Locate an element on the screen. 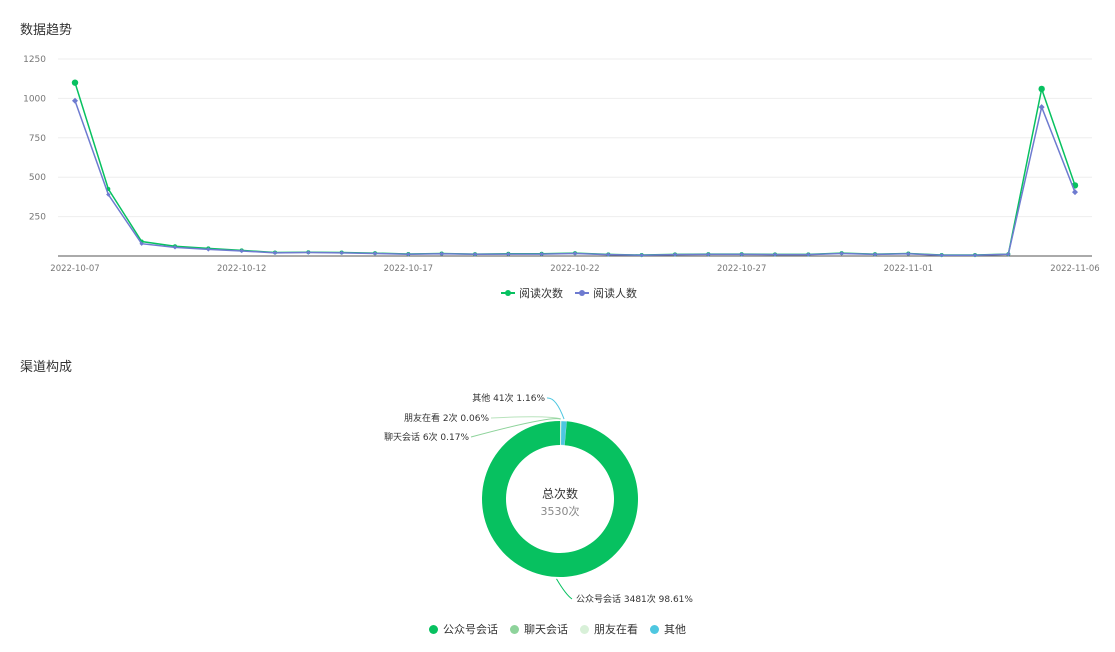  donut-center-value: 3530次 is located at coordinates (560, 511).